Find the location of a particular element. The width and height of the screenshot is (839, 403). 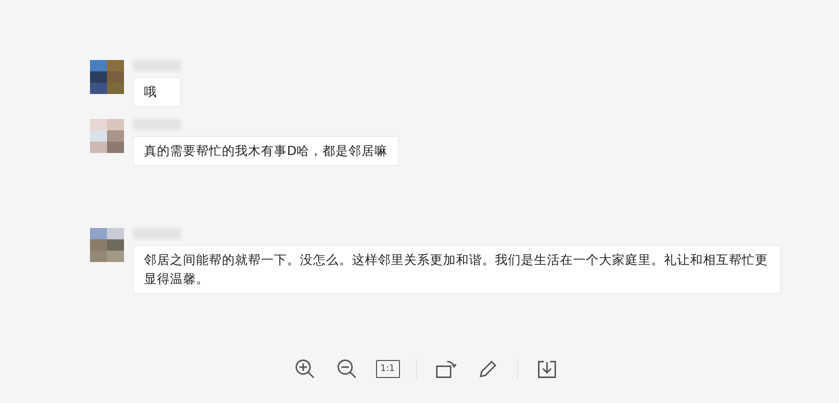

zoom-out-icon is located at coordinates (347, 369).